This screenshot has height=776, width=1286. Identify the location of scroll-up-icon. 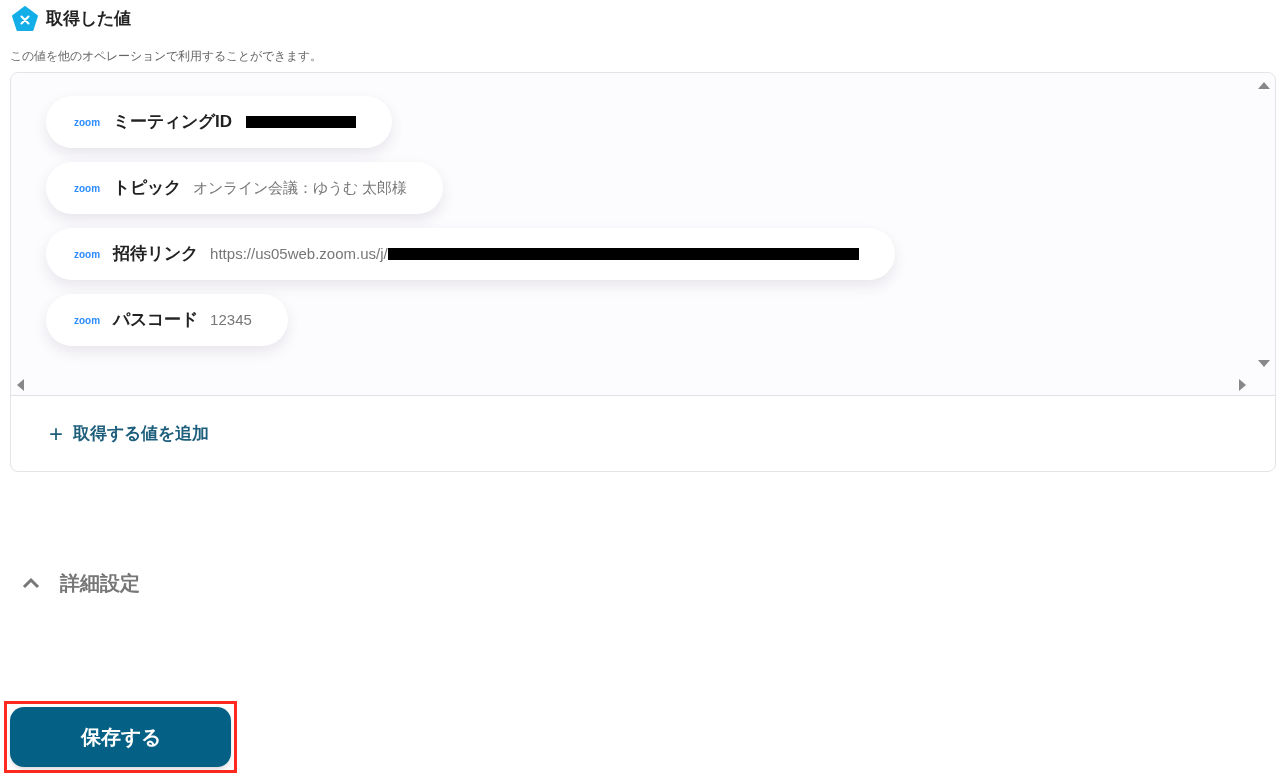
(1264, 85).